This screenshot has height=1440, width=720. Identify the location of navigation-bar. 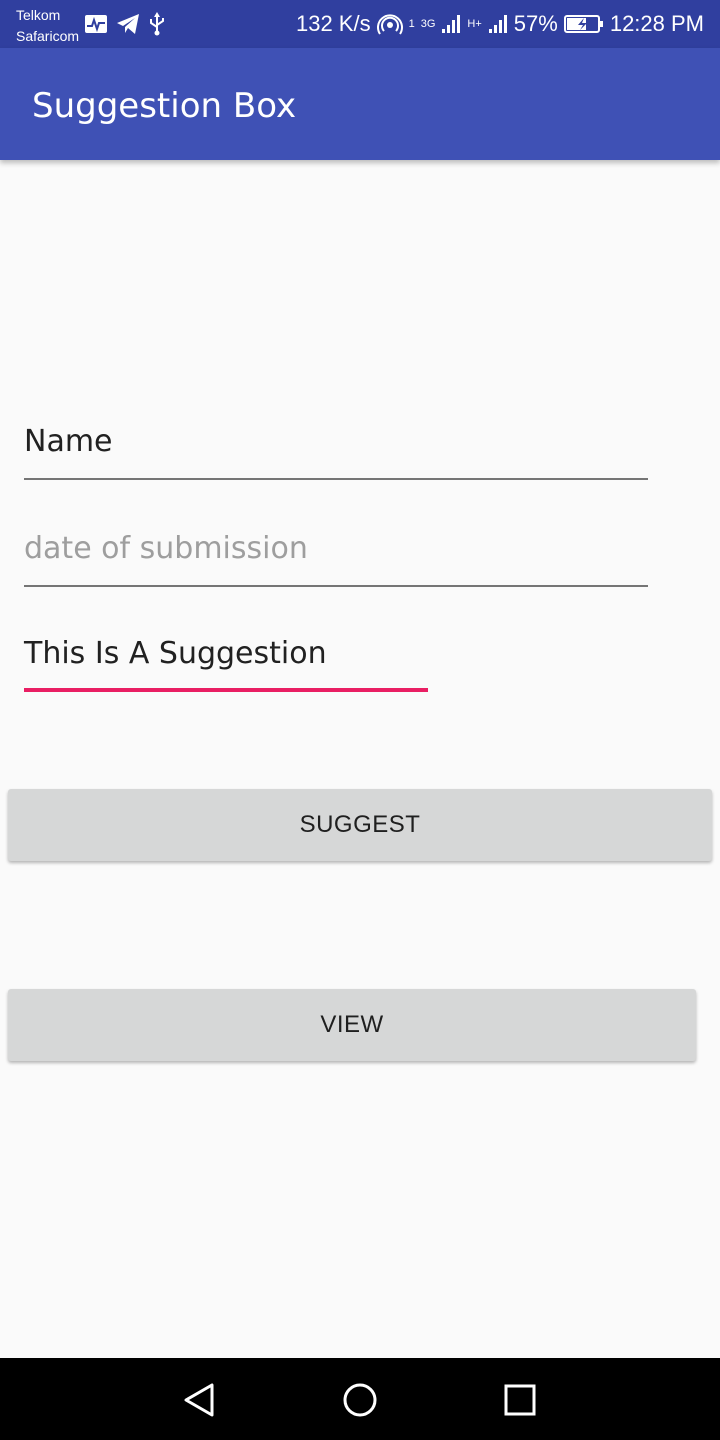
(360, 1399).